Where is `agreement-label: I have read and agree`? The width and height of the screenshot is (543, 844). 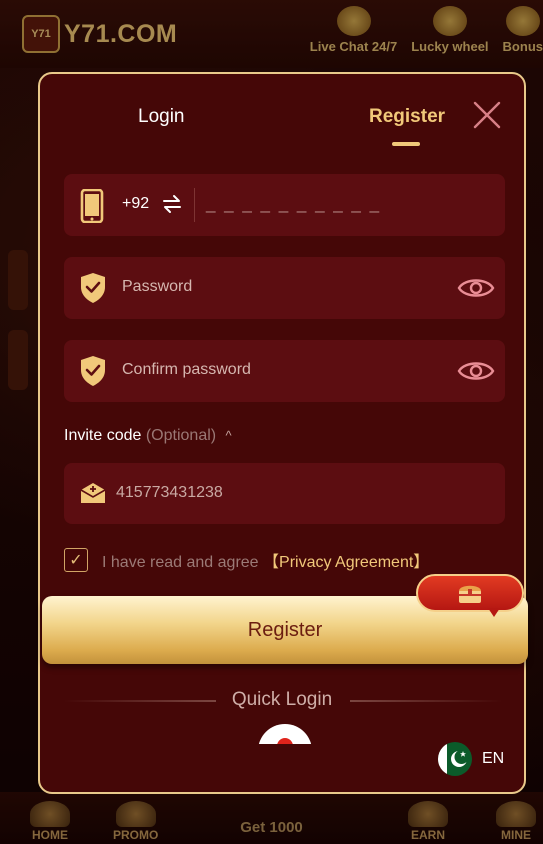 agreement-label: I have read and agree is located at coordinates (180, 562).